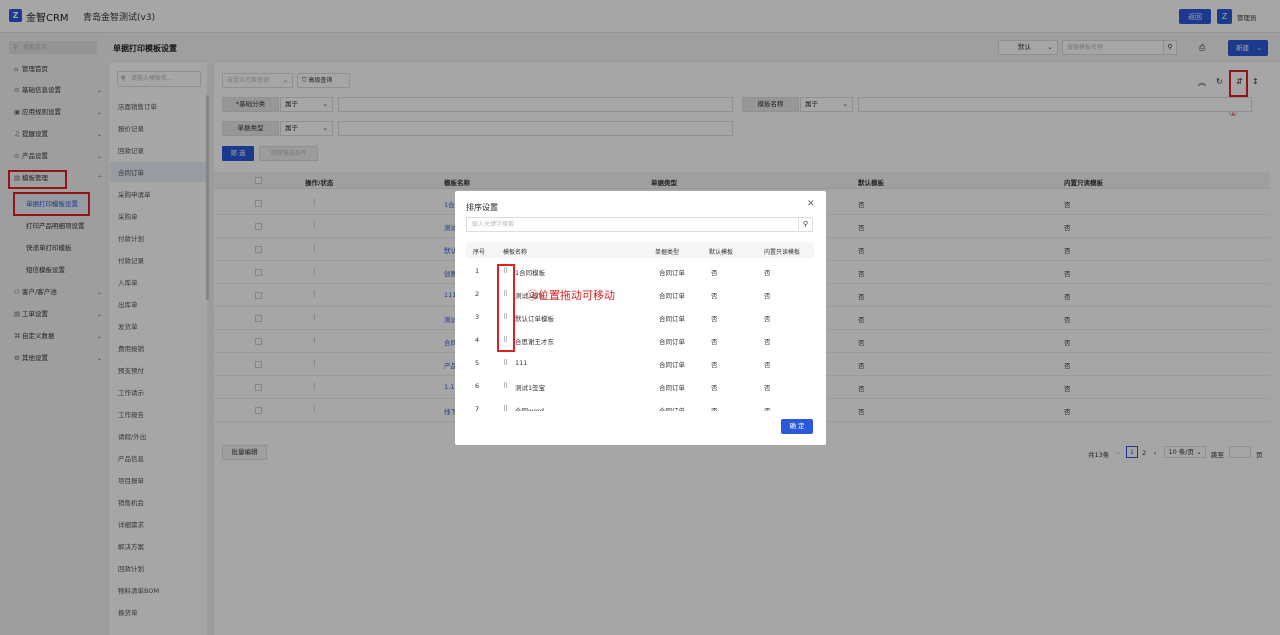  I want to click on confirm-button: 确 定, so click(797, 426).